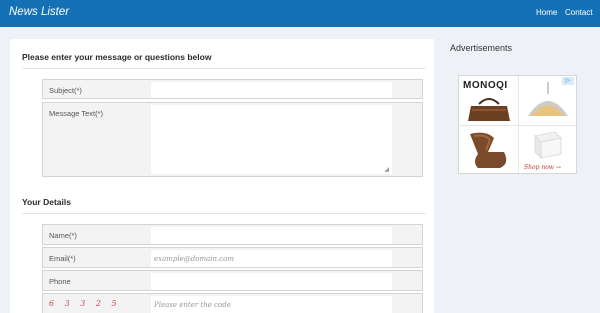 This screenshot has height=313, width=600. What do you see at coordinates (85, 303) in the screenshot?
I see `captcha-code: 6 3 3 2 5` at bounding box center [85, 303].